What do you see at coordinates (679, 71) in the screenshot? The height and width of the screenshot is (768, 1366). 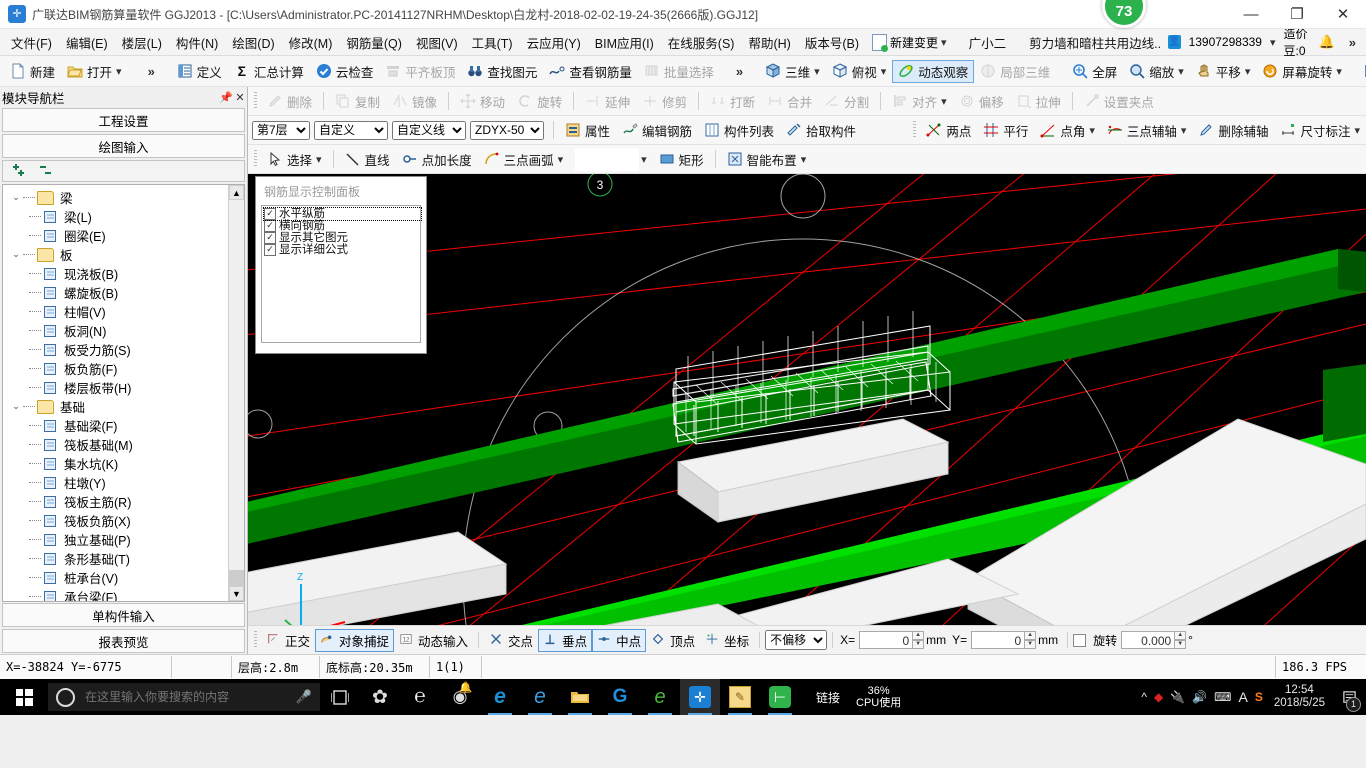 I see `batch-select-button: 批量选择` at bounding box center [679, 71].